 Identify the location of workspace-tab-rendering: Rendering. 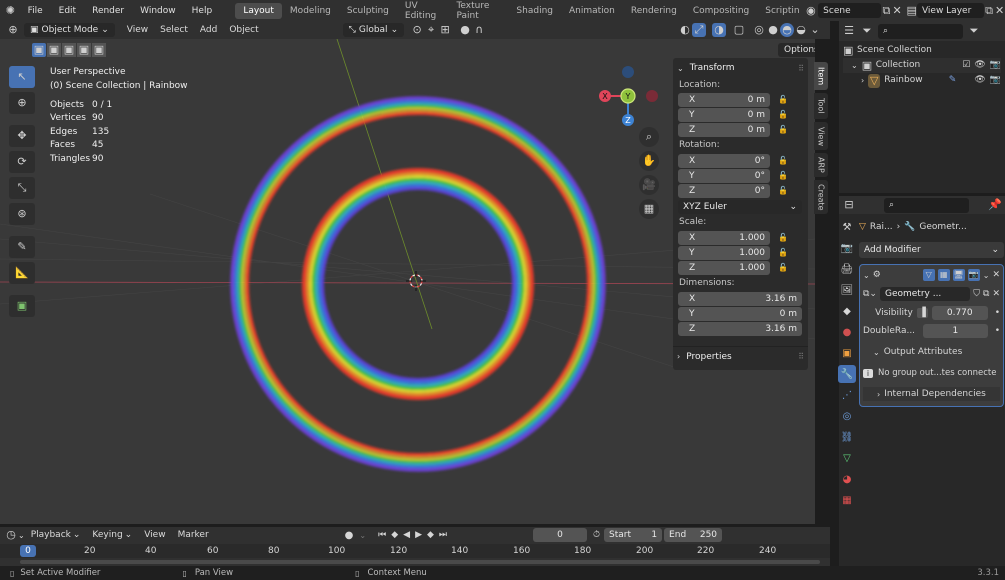
(654, 11).